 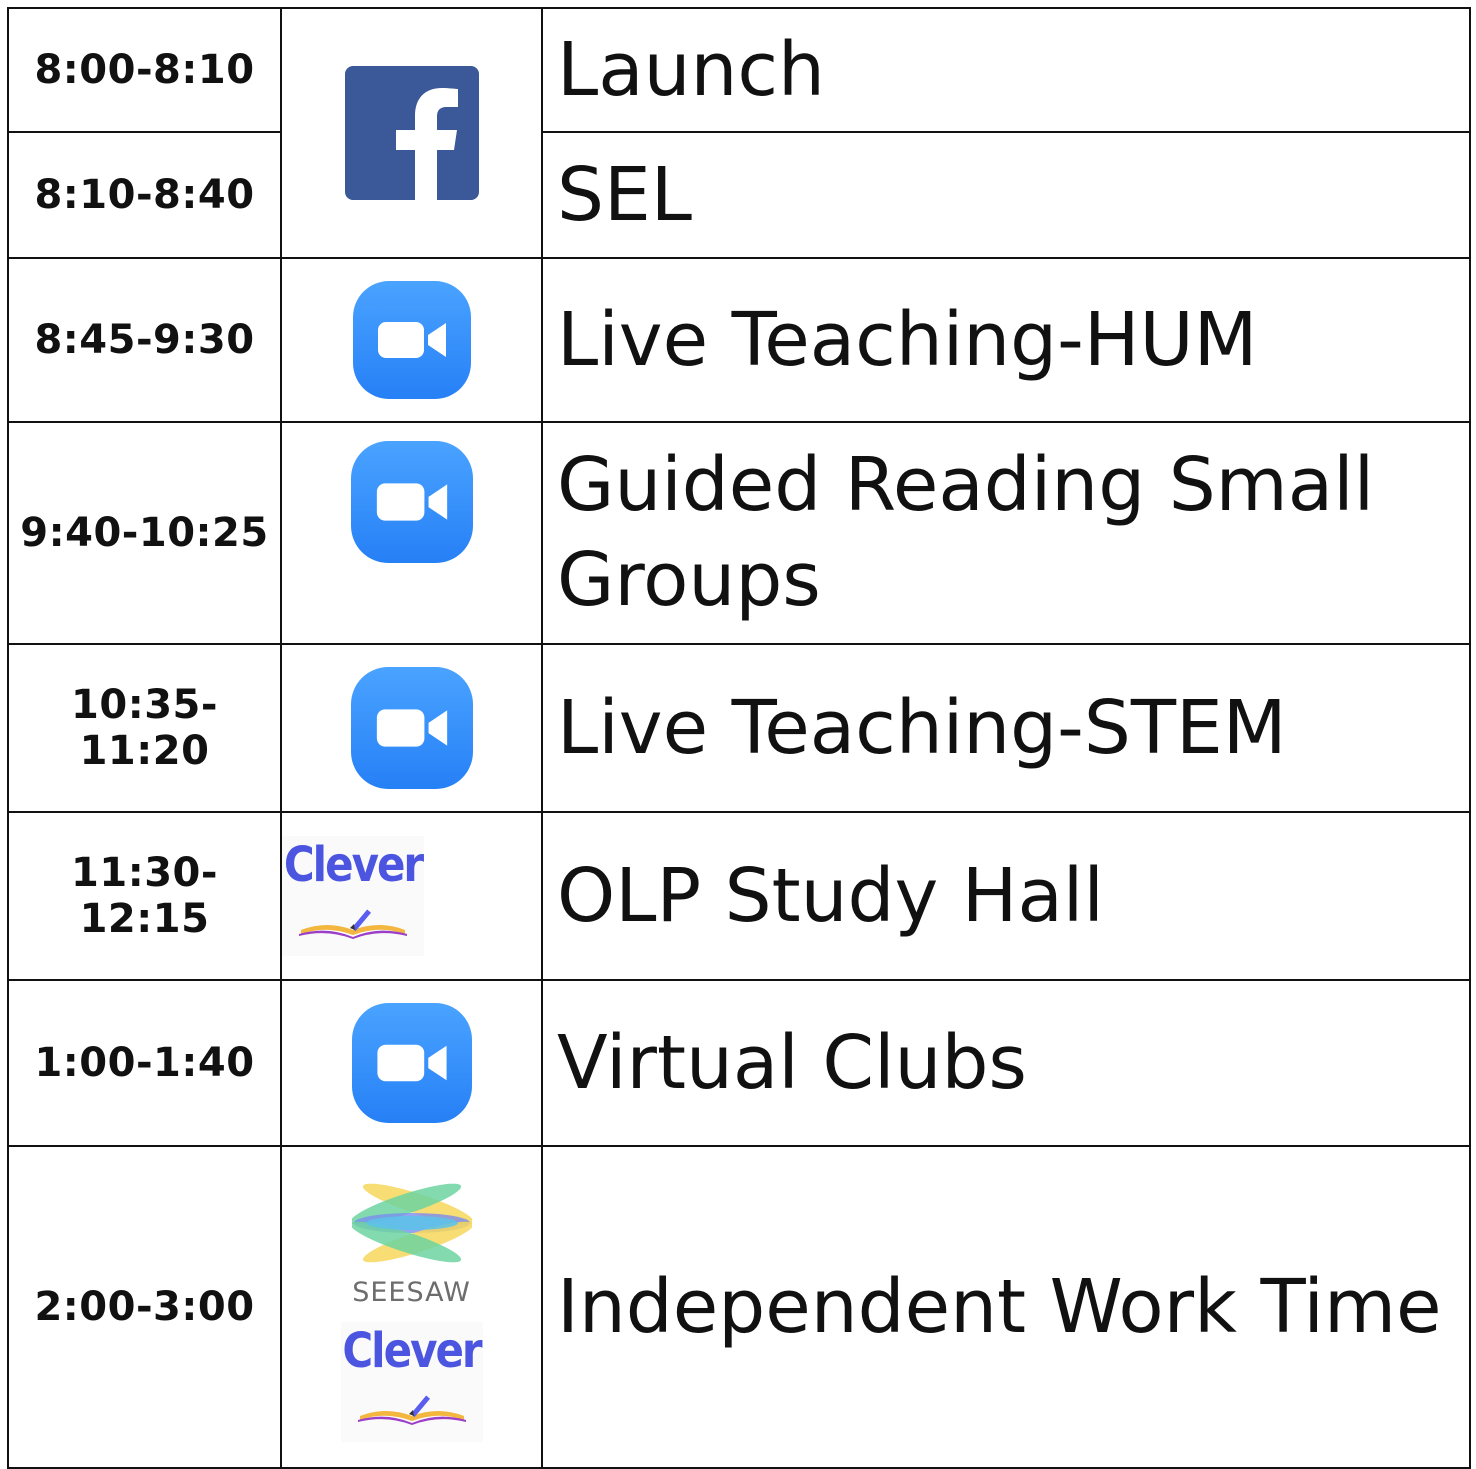 I want to click on schedule-row: 8:10-8:40 SEL, so click(x=739, y=195).